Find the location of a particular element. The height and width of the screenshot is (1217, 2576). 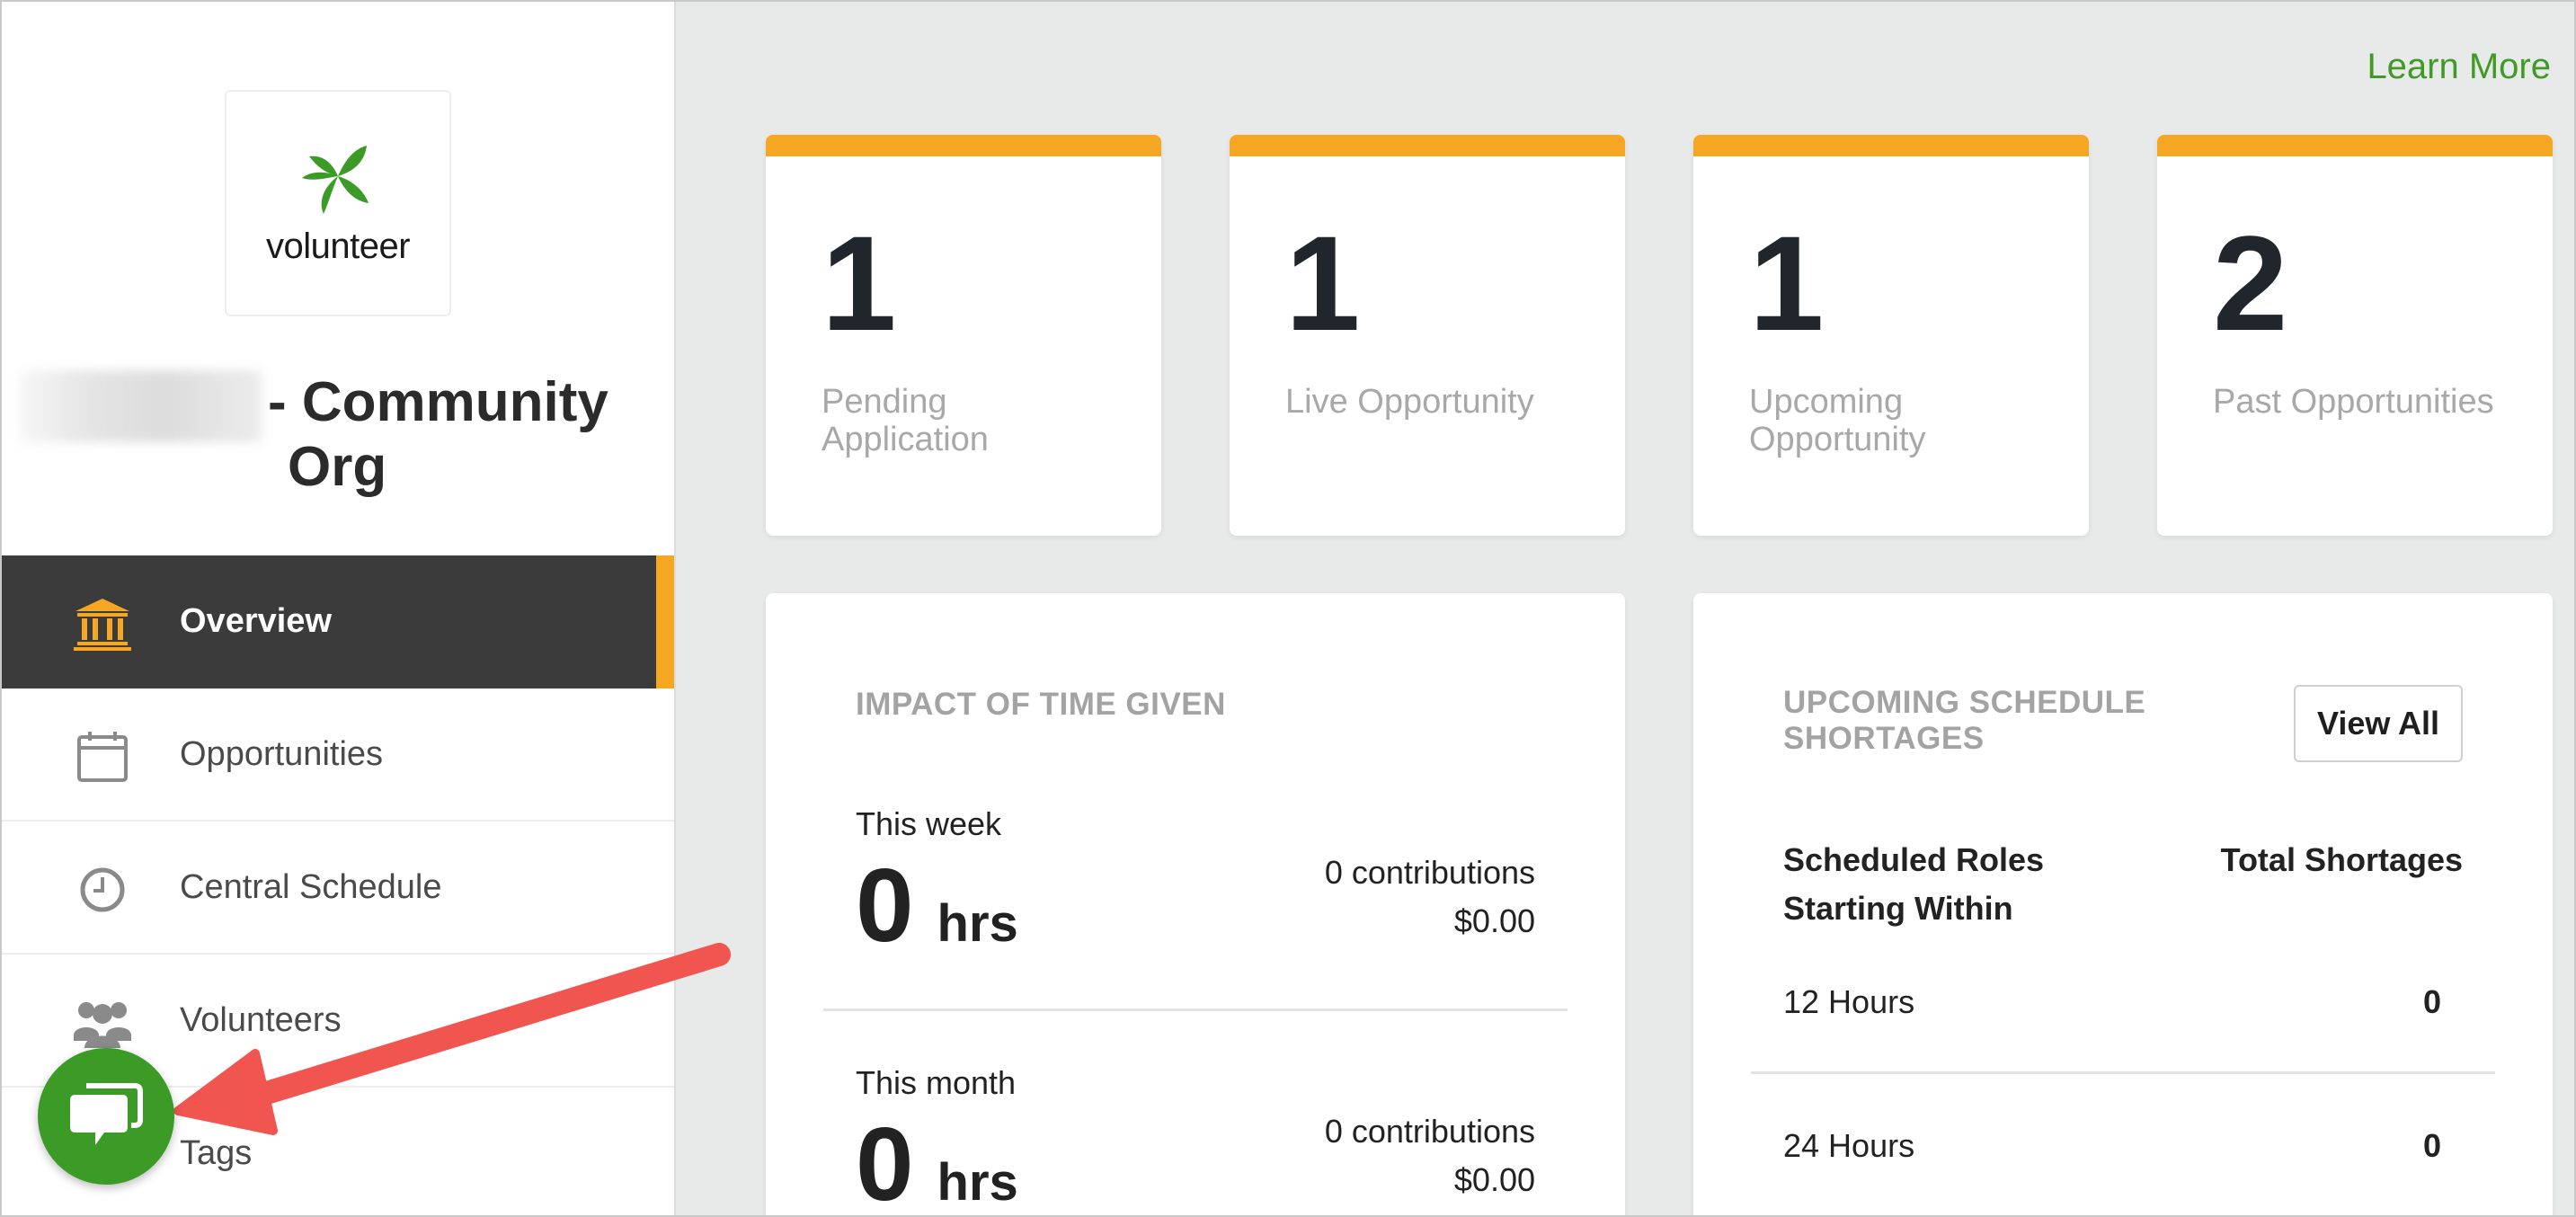

volunteer-logo-icon is located at coordinates (335, 180).